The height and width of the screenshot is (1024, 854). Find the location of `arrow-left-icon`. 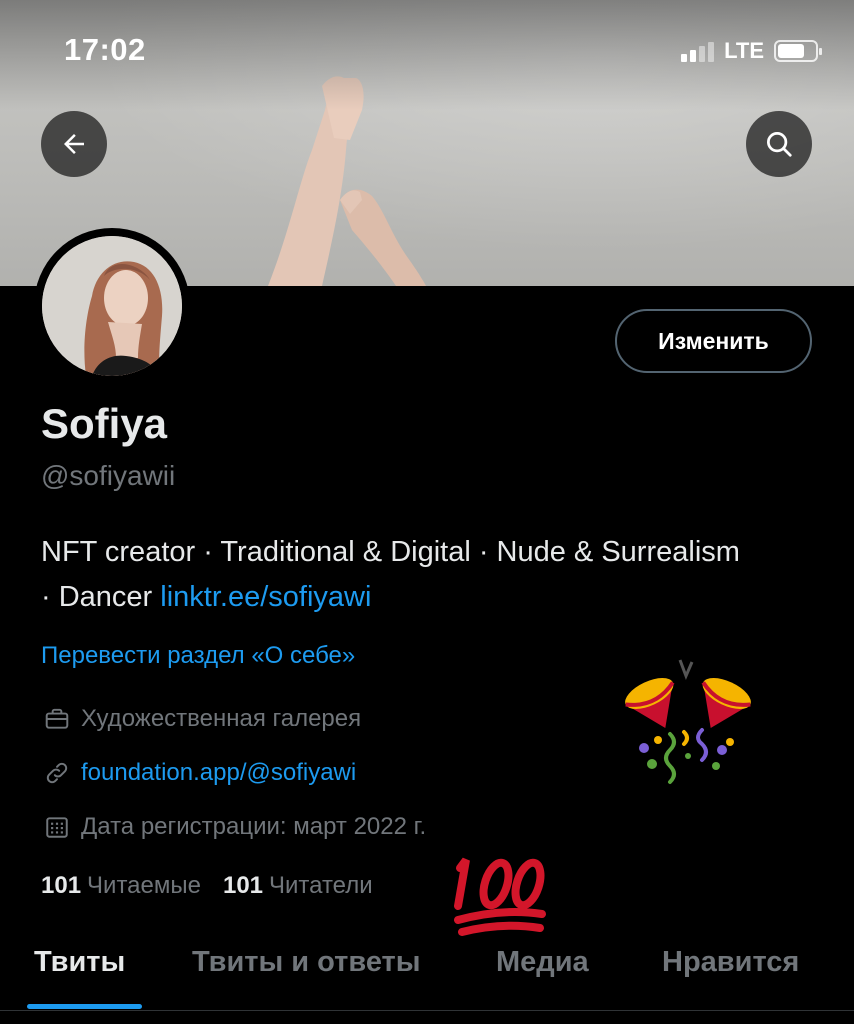

arrow-left-icon is located at coordinates (74, 144).